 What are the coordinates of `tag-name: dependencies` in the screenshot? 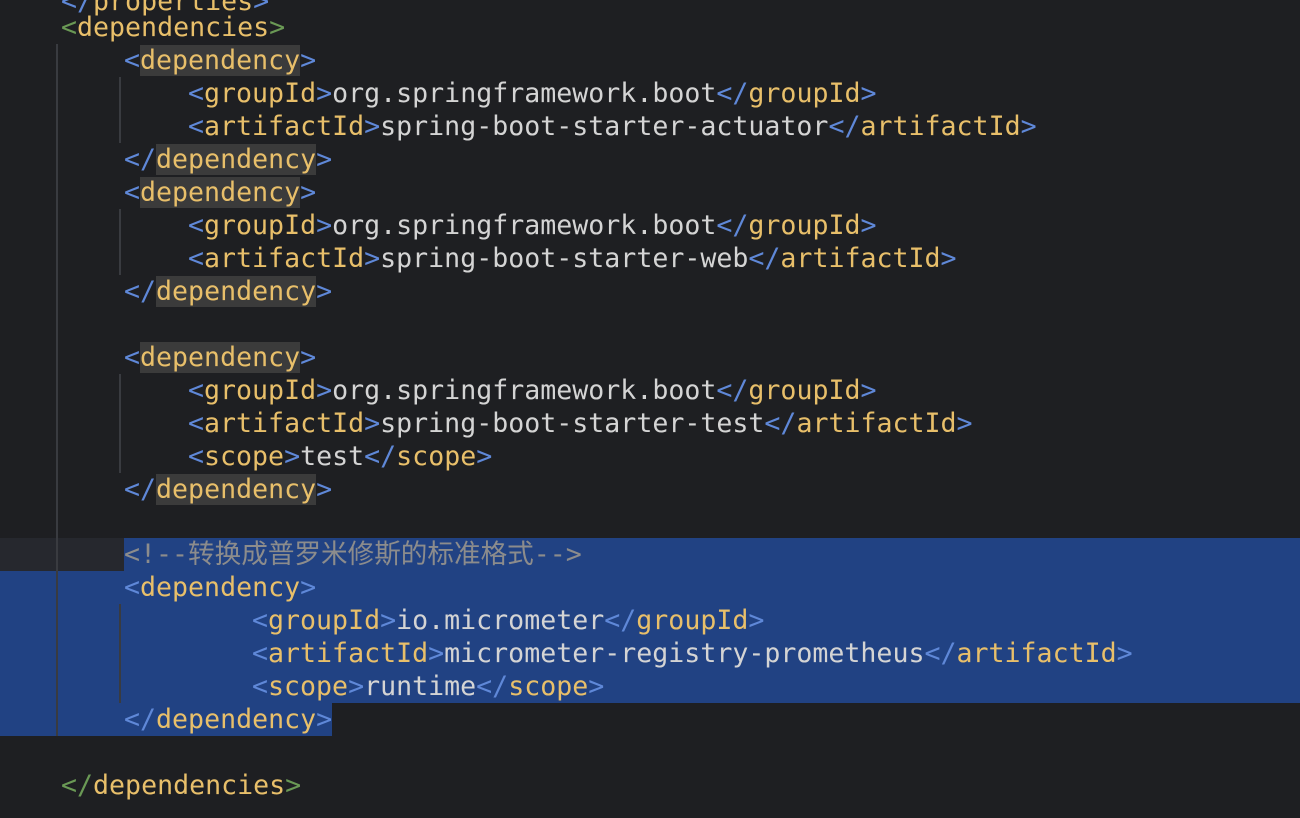 It's located at (173, 27).